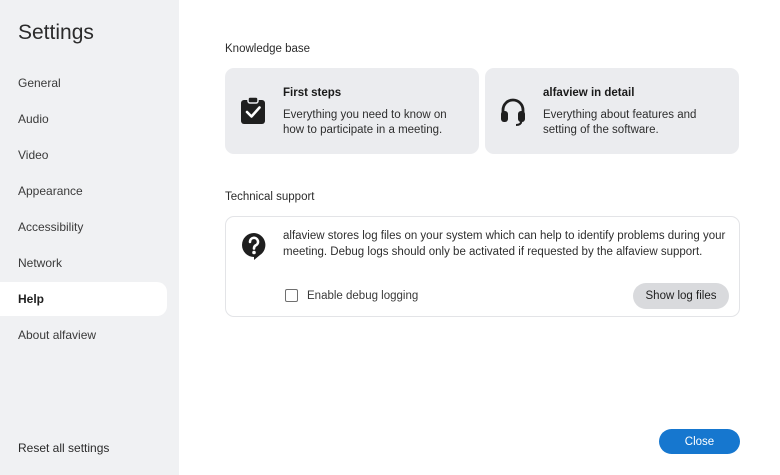 This screenshot has width=780, height=475. Describe the element at coordinates (589, 93) in the screenshot. I see `card-title: alfaview in detail` at that location.